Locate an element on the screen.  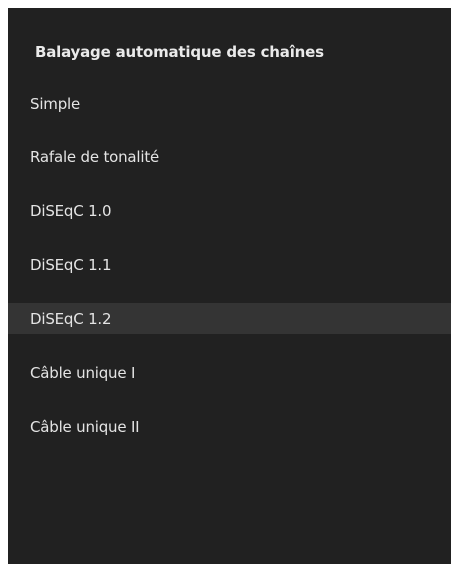
menu-item-label: Câble unique II is located at coordinates (85, 426).